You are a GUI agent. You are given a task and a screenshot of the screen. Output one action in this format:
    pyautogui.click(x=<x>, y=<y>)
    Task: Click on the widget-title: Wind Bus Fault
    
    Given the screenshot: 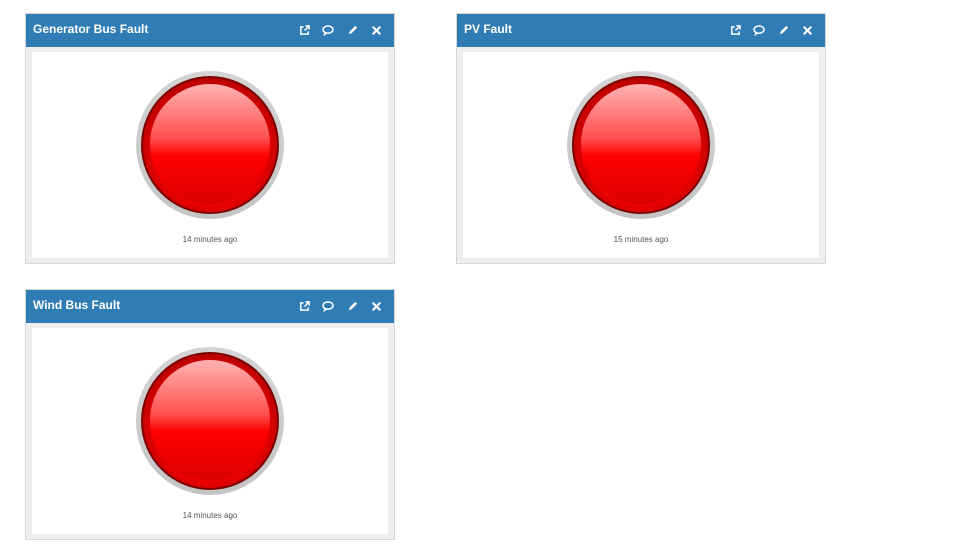 What is the action you would take?
    pyautogui.click(x=77, y=305)
    